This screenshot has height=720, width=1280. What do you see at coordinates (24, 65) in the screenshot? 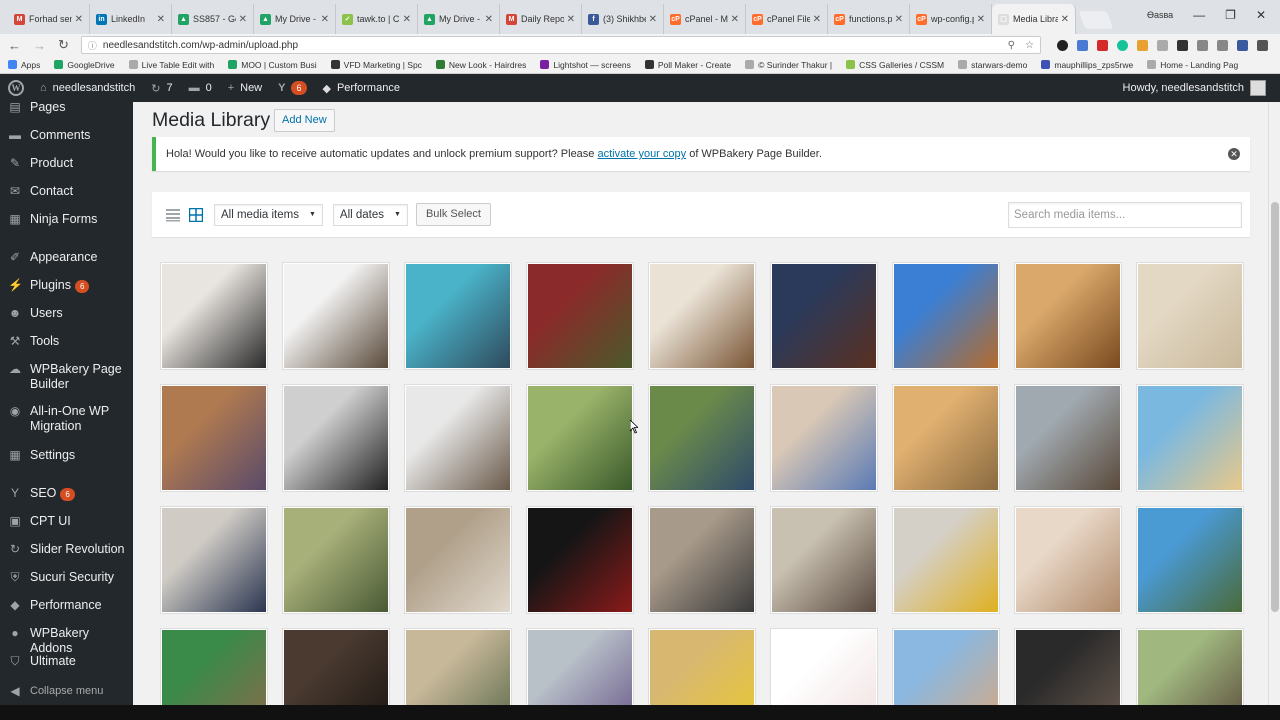
I see `bookmark-item: Apps` at bounding box center [24, 65].